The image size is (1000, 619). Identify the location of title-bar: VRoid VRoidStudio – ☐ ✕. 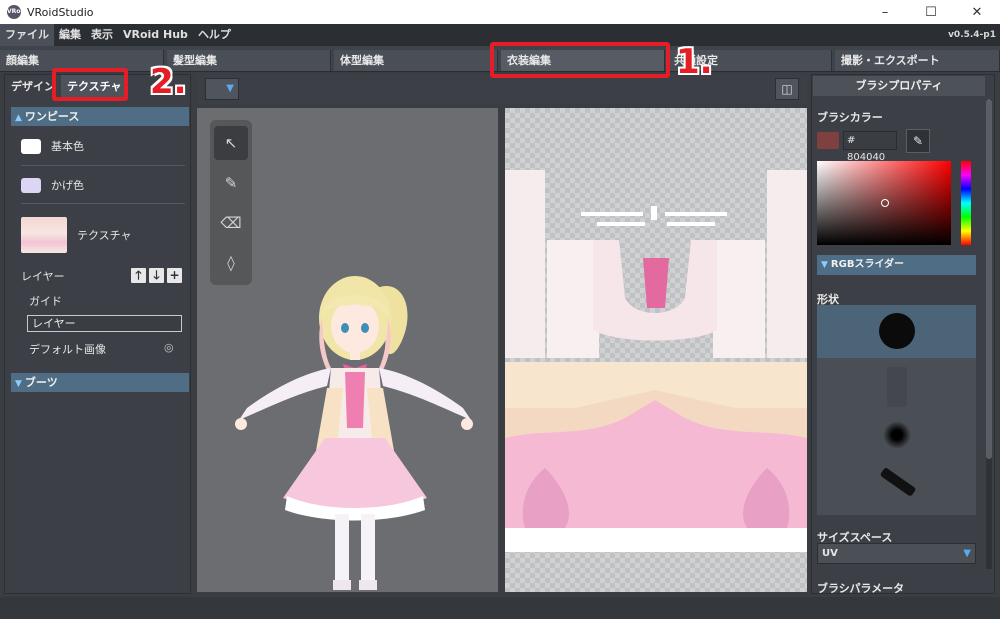
(500, 12).